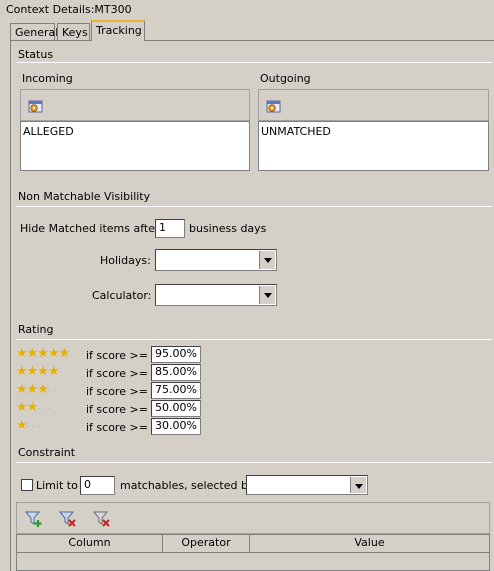 The image size is (494, 571). What do you see at coordinates (176, 372) in the screenshot?
I see `rating-threshold-input: 85.00%` at bounding box center [176, 372].